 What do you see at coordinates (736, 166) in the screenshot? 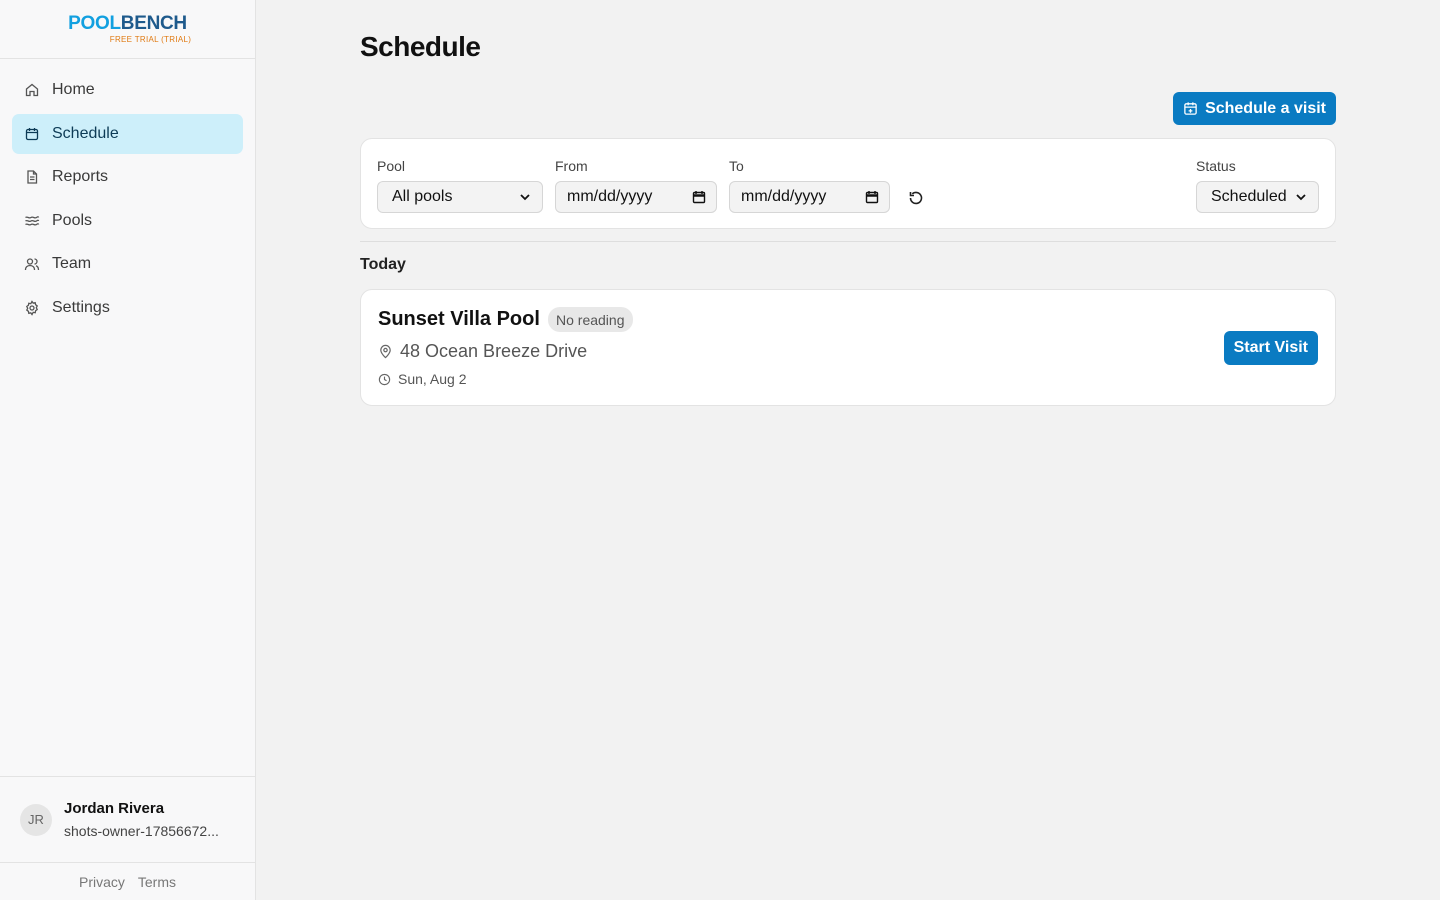
I see `to-date-label: To` at bounding box center [736, 166].